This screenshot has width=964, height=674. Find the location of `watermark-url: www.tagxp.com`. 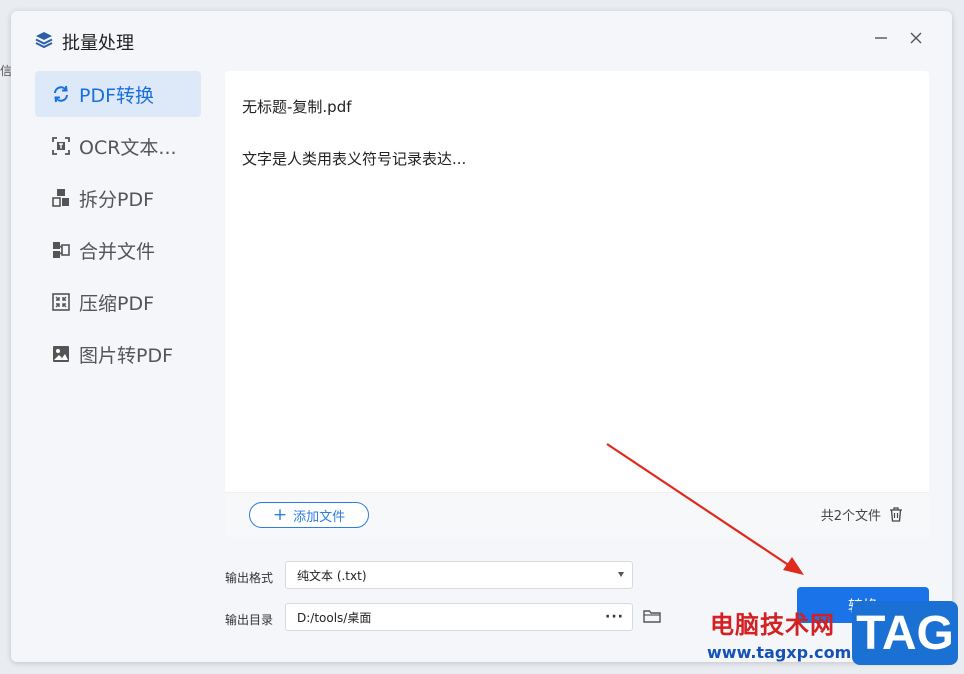

watermark-url: www.tagxp.com is located at coordinates (779, 652).